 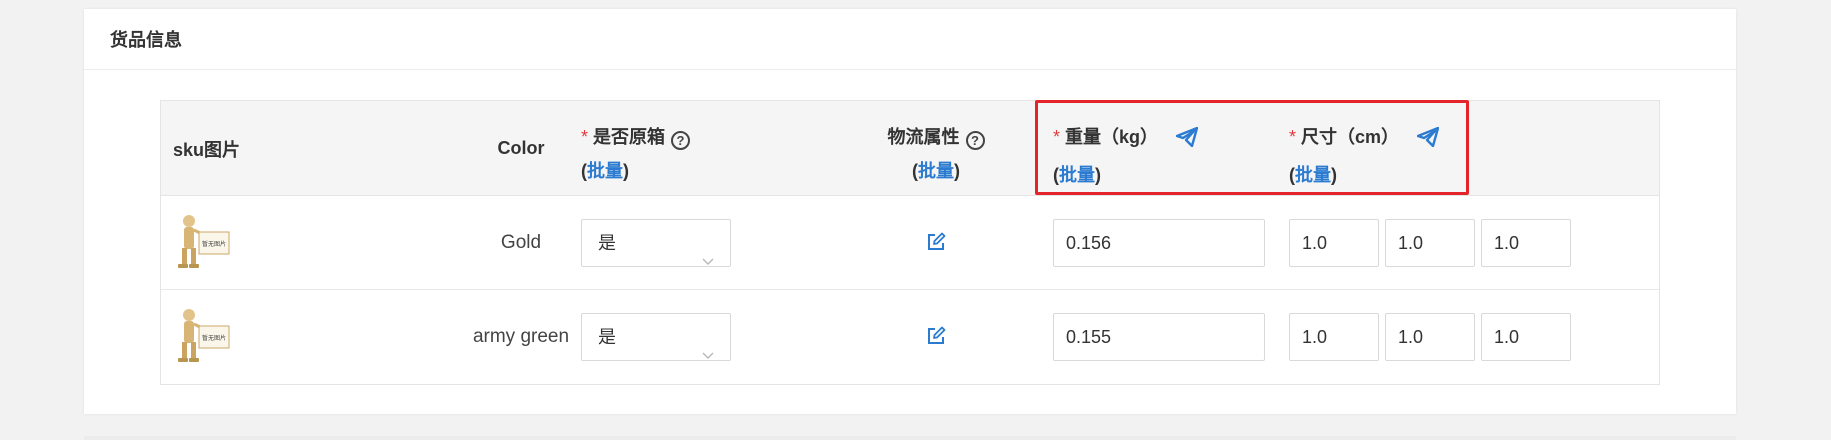 What do you see at coordinates (207, 149) in the screenshot?
I see `header-sku-image: sku图片` at bounding box center [207, 149].